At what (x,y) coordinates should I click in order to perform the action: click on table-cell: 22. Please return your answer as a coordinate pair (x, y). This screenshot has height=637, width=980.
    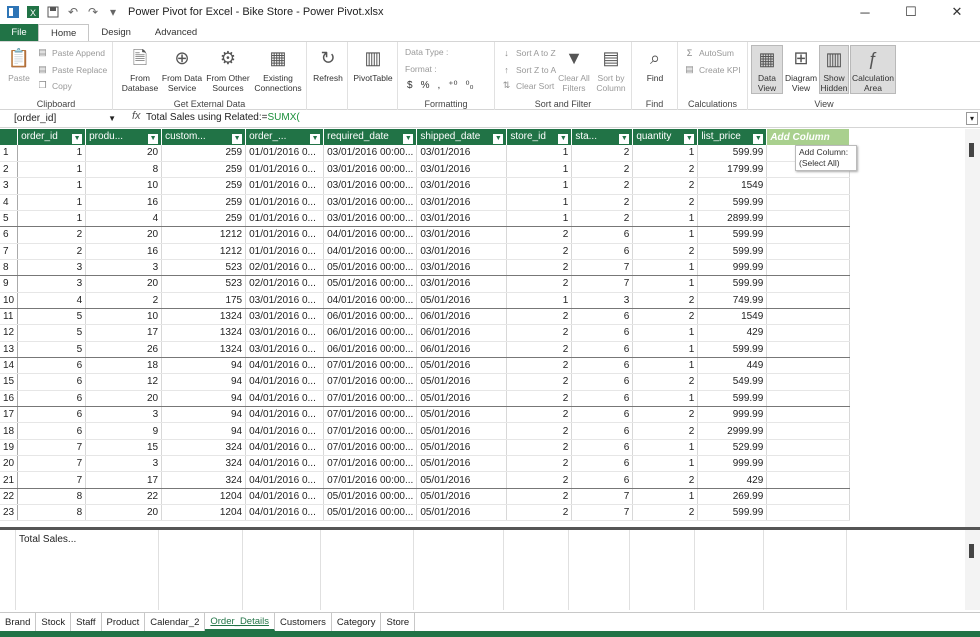
    Looking at the image, I should click on (124, 497).